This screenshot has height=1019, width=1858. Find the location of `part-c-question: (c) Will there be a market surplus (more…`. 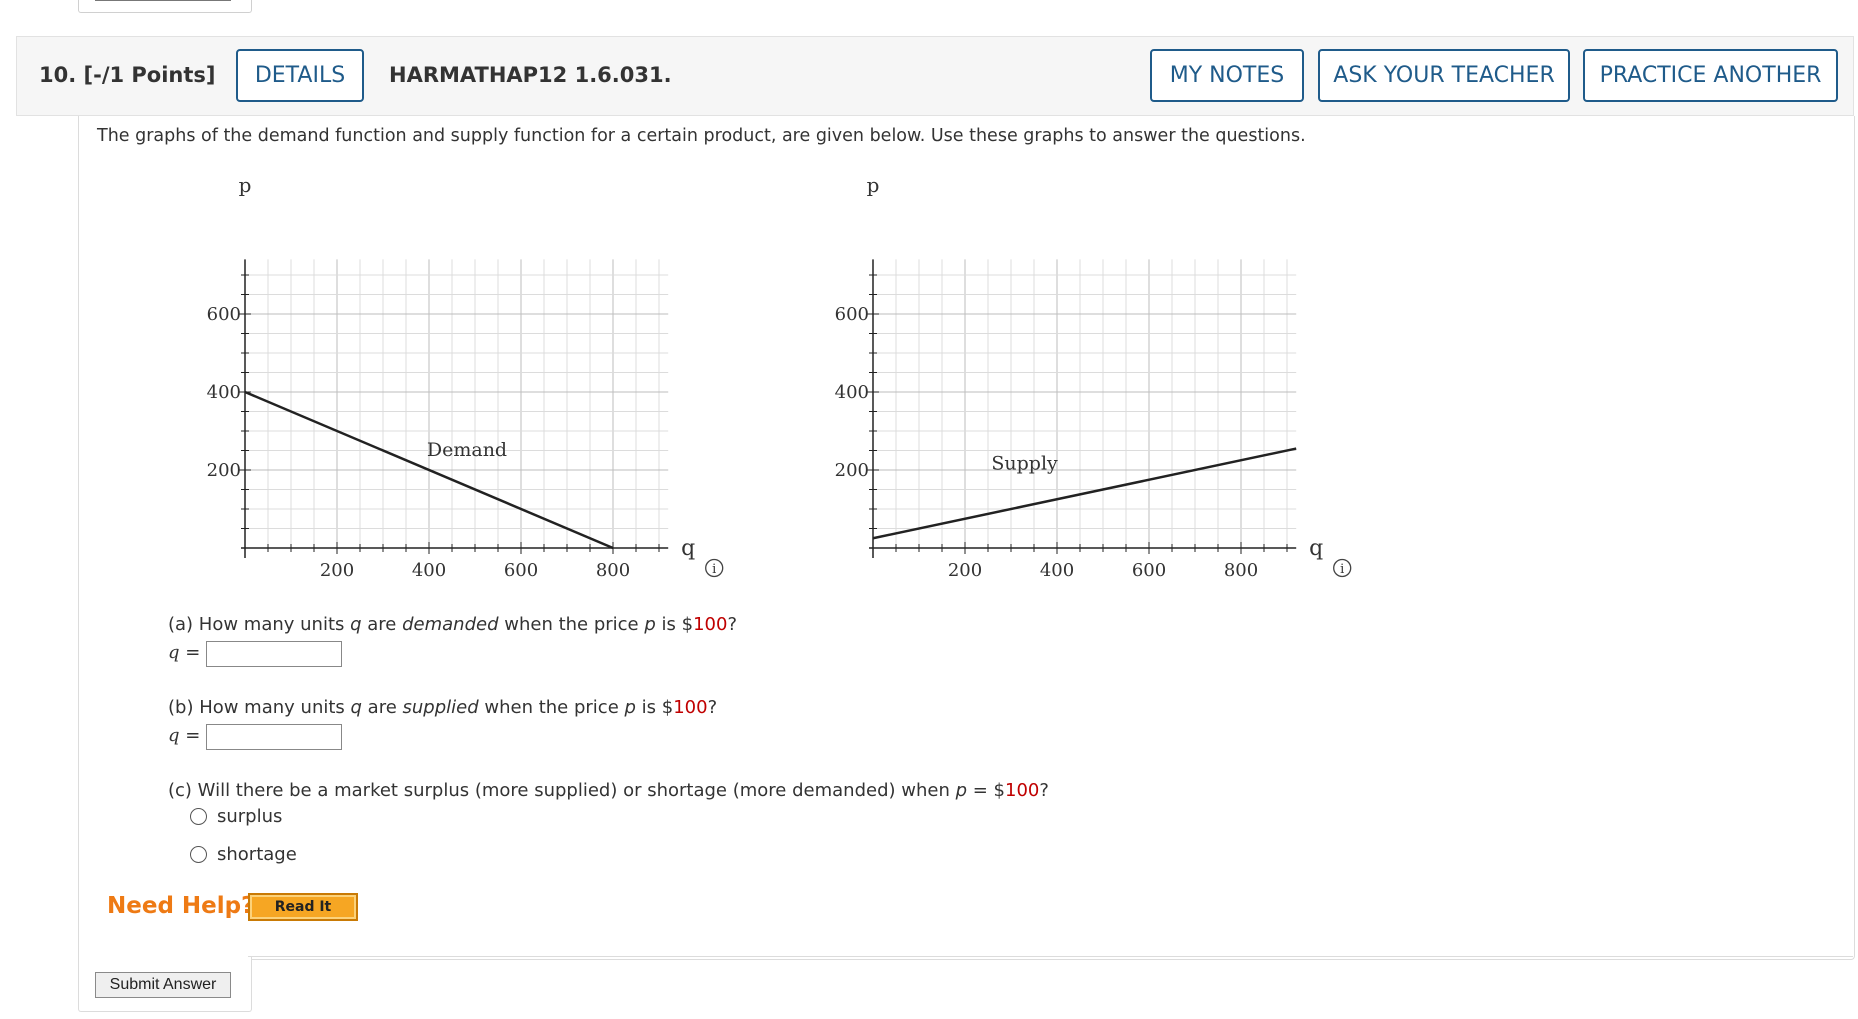

part-c-question: (c) Will there be a market surplus (more… is located at coordinates (608, 790).